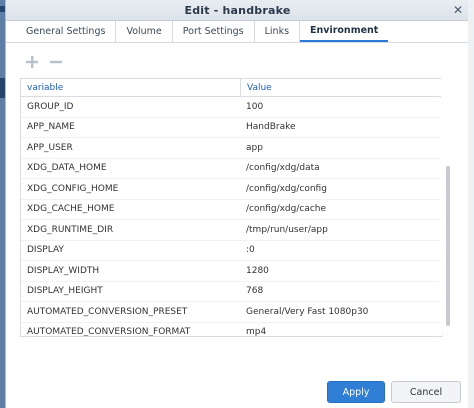 The image size is (474, 408). Describe the element at coordinates (231, 148) in the screenshot. I see `table-row: APP_USER app` at that location.